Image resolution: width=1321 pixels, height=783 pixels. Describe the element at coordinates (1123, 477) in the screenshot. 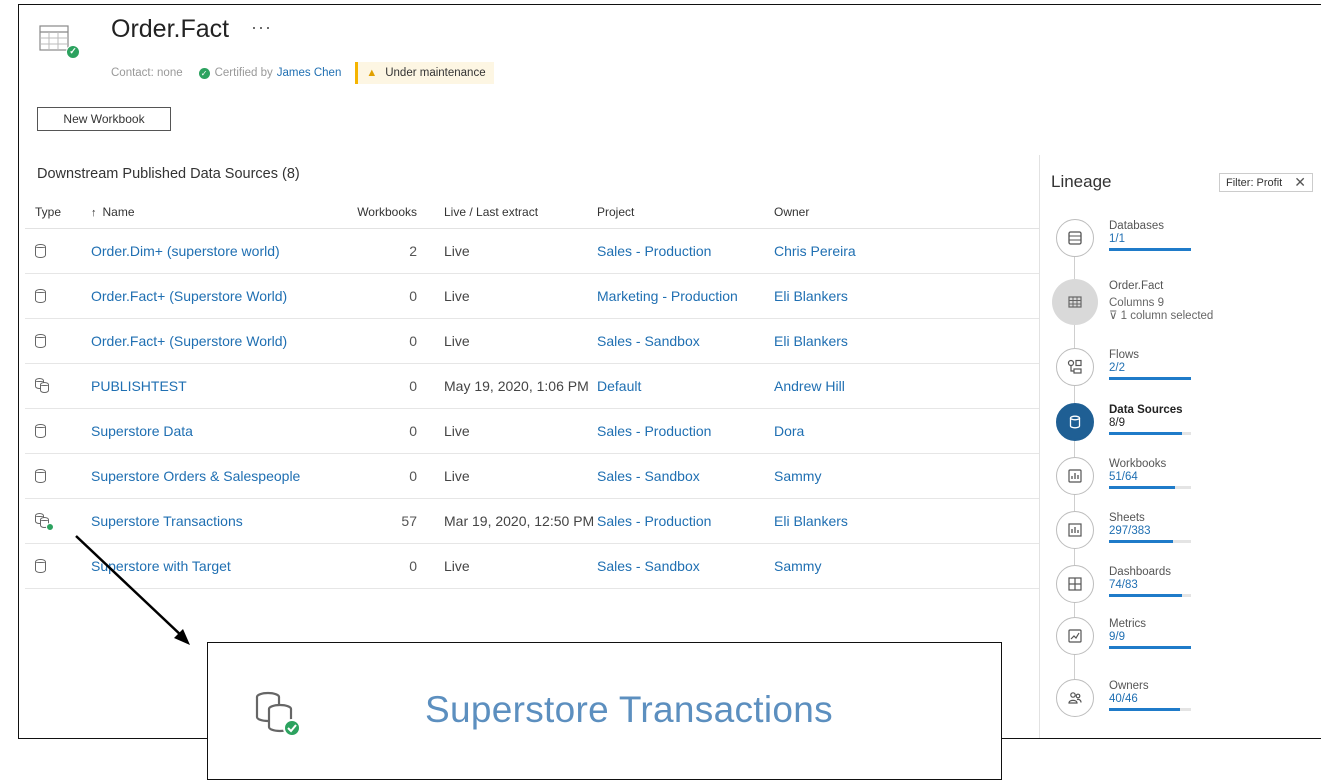

I see `lineage-item-count: 51/64` at that location.